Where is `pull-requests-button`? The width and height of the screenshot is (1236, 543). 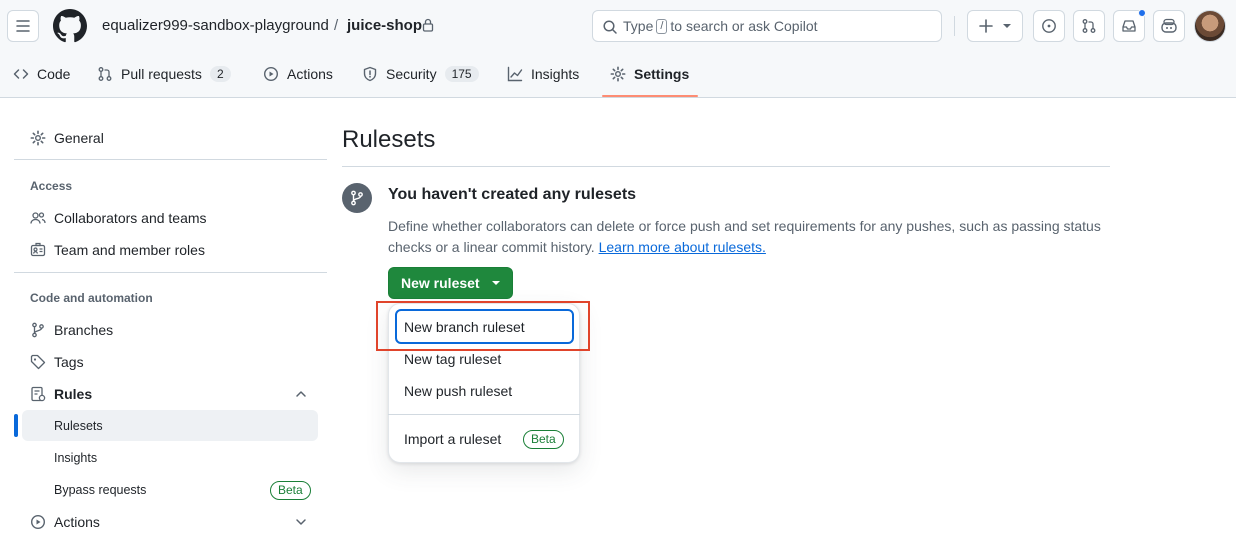
pull-requests-button is located at coordinates (1089, 26).